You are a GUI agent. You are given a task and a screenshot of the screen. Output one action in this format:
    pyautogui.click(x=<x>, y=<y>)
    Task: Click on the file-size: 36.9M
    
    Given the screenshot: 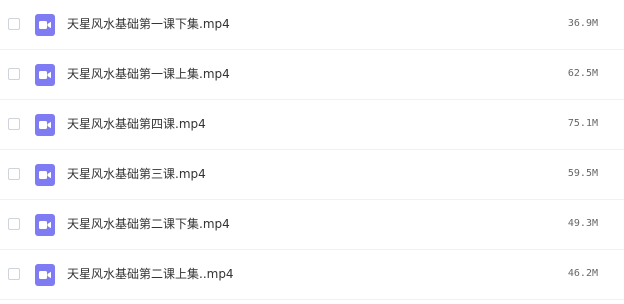 What is the action you would take?
    pyautogui.click(x=582, y=23)
    